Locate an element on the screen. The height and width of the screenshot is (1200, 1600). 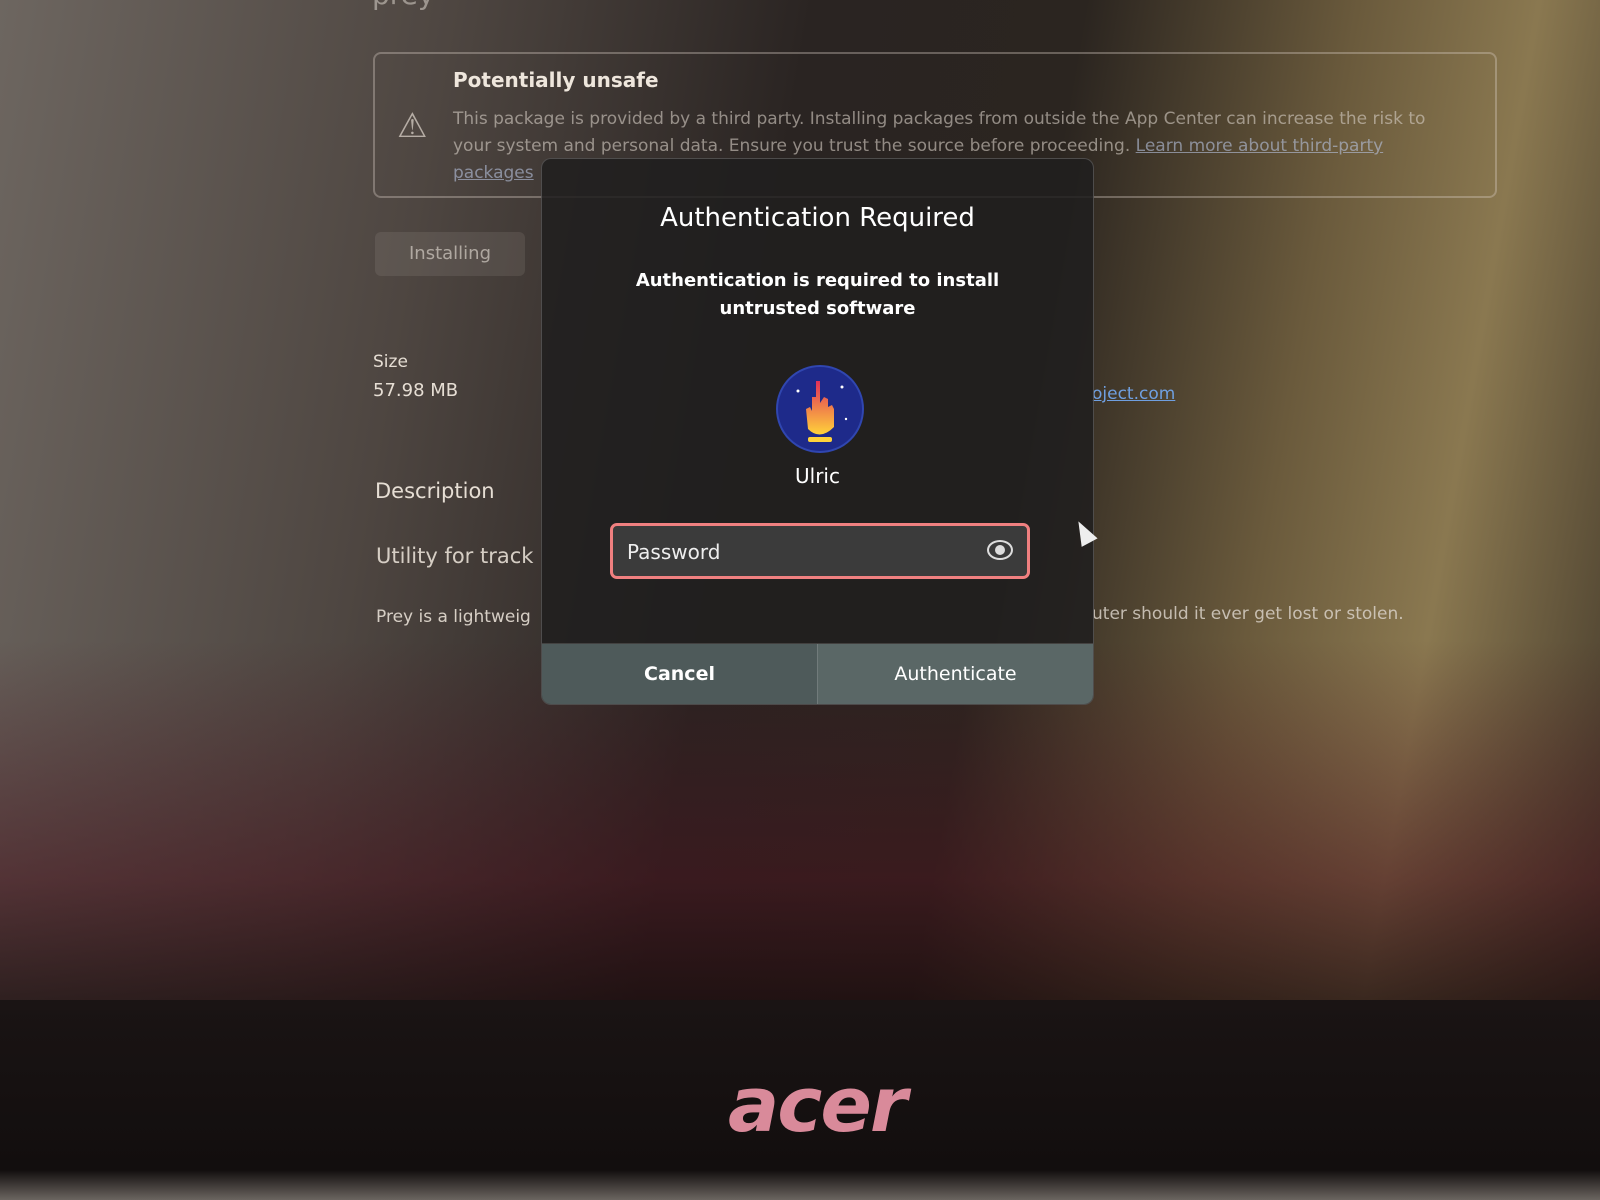
user-name: Ulric is located at coordinates (817, 476).